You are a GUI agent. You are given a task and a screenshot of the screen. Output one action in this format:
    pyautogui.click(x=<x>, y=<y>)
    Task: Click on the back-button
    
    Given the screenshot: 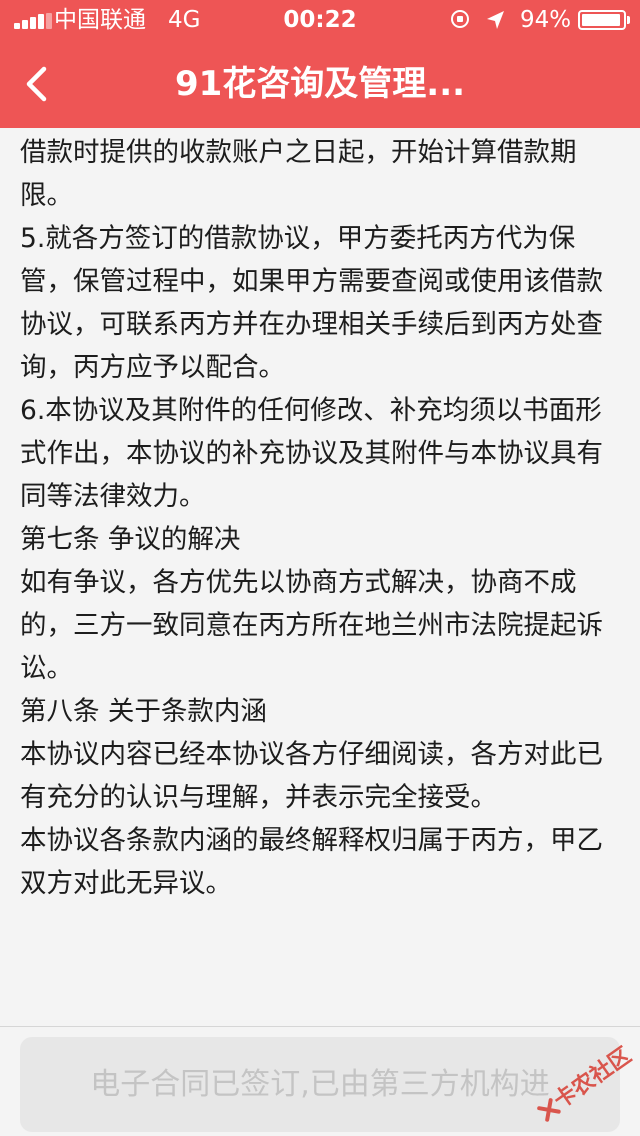 What is the action you would take?
    pyautogui.click(x=38, y=84)
    